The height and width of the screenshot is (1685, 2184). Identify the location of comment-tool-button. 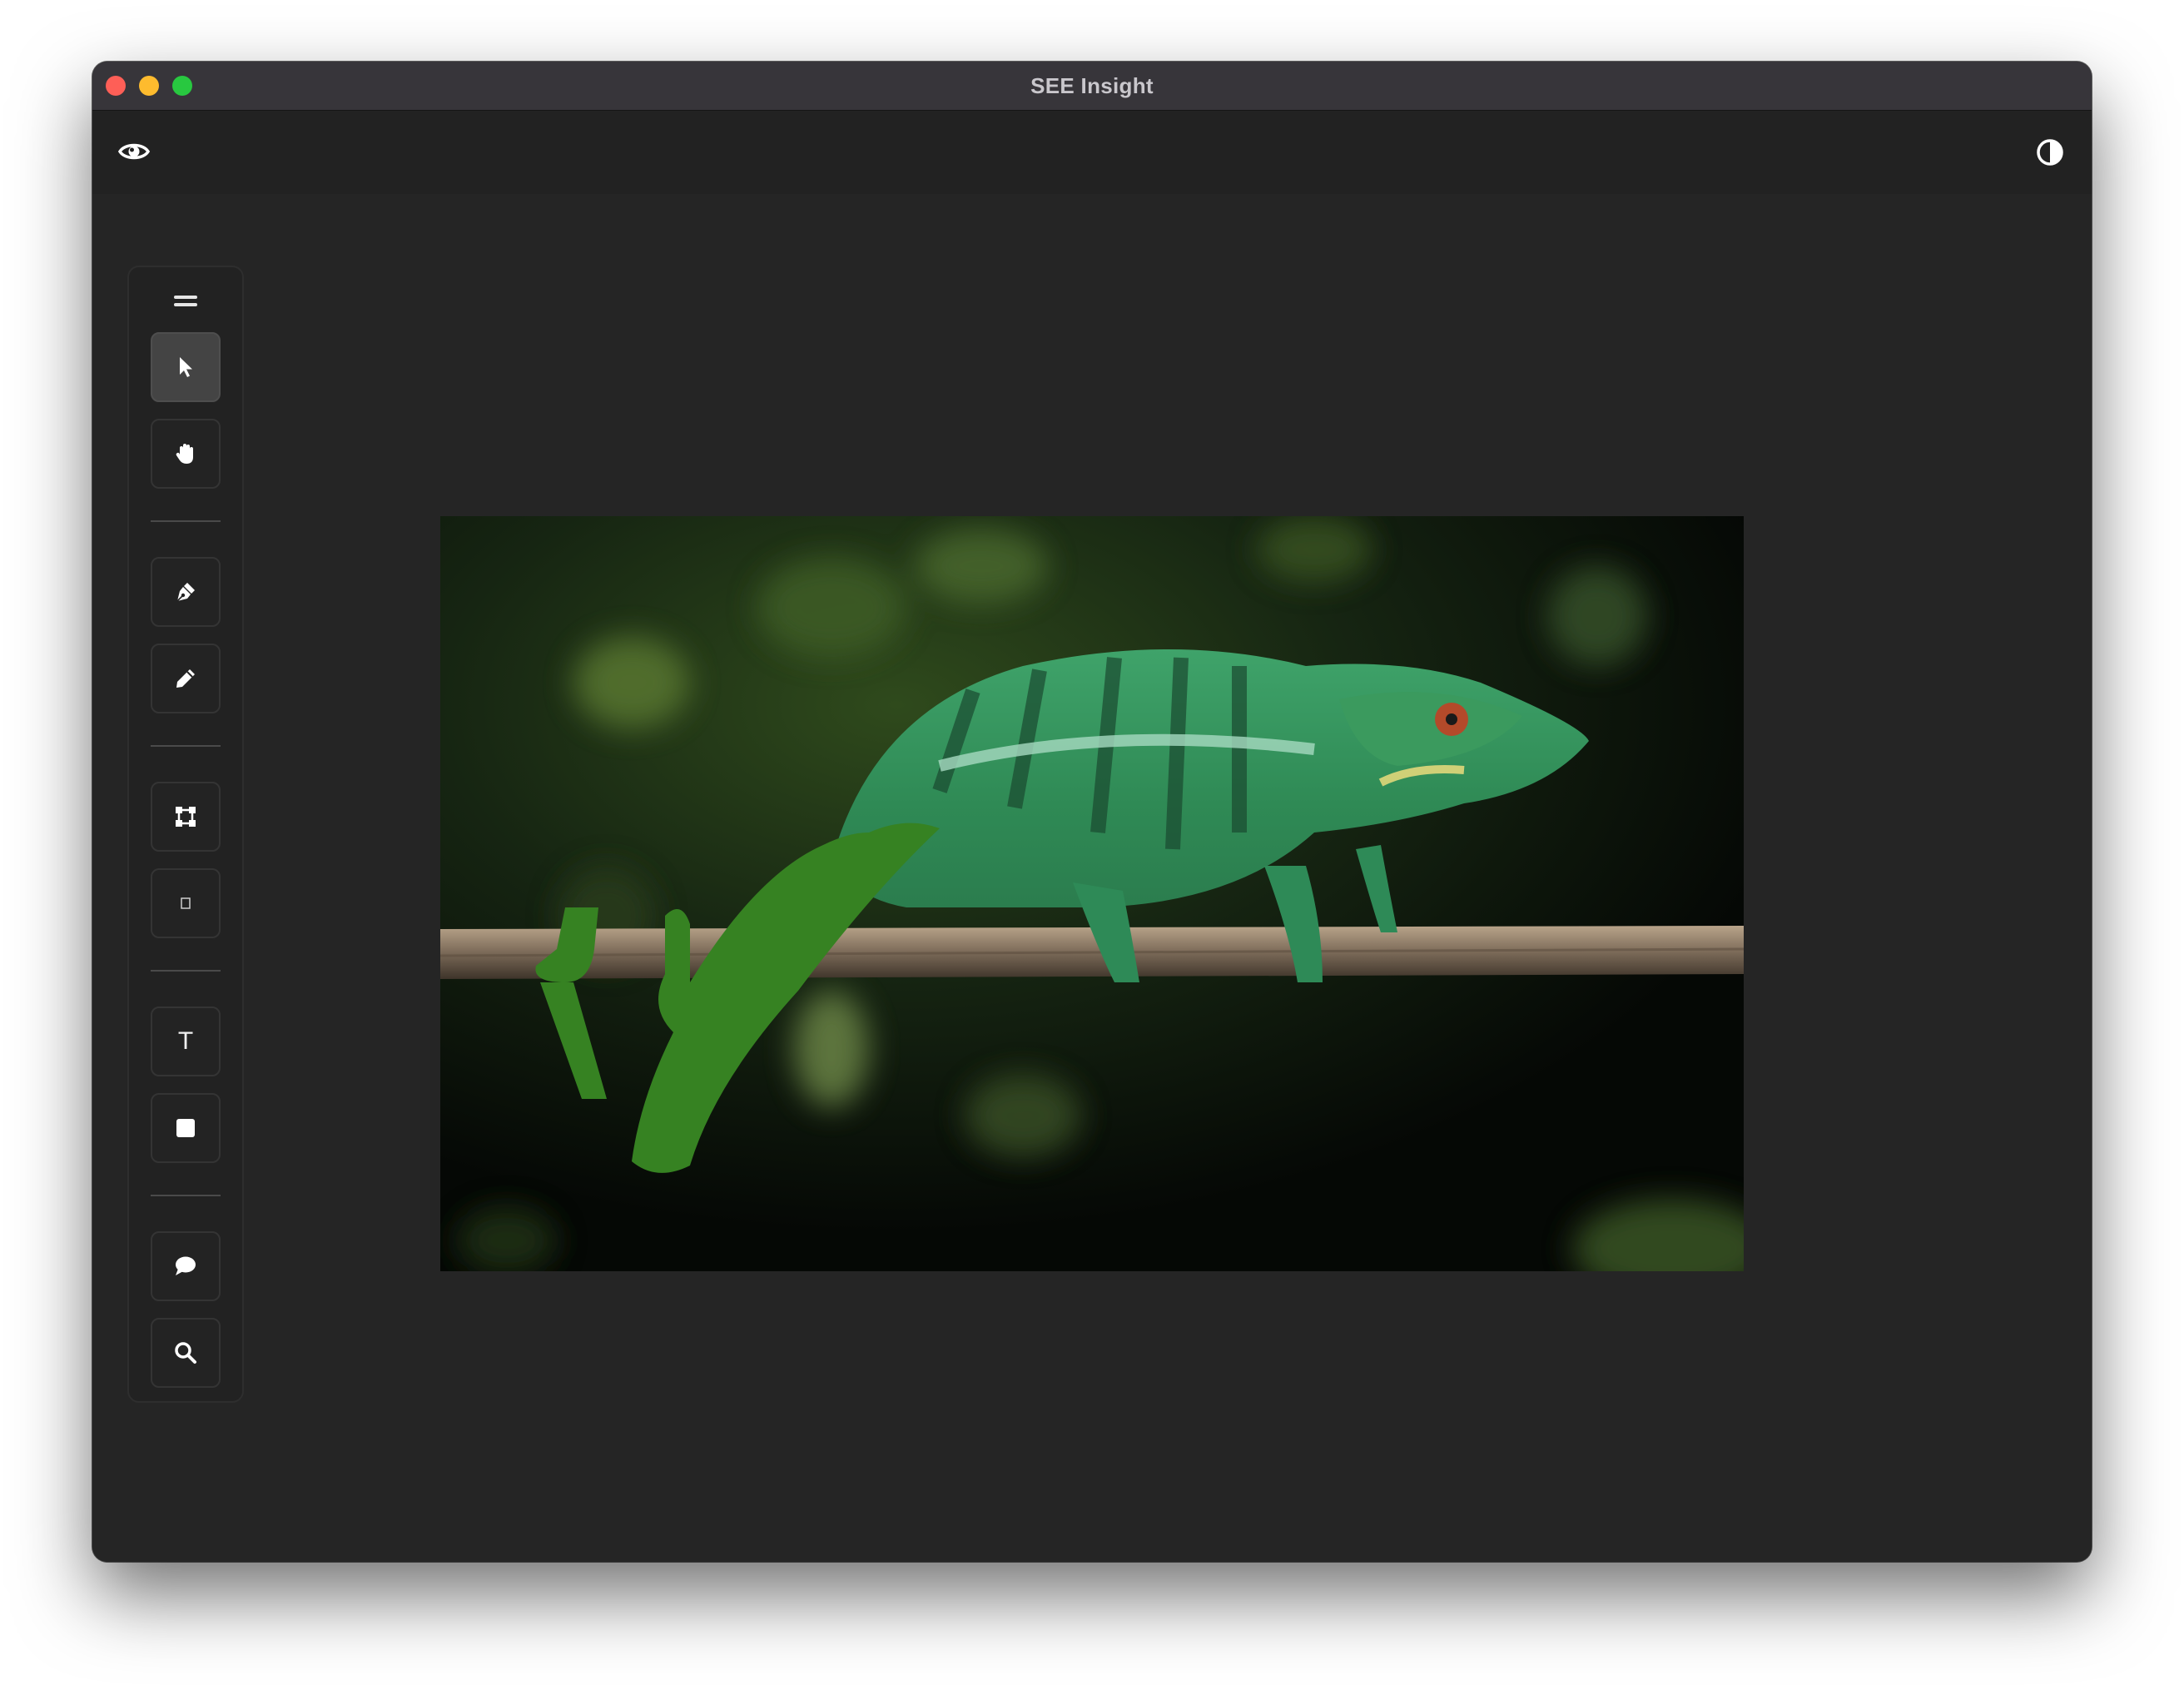
(186, 1266).